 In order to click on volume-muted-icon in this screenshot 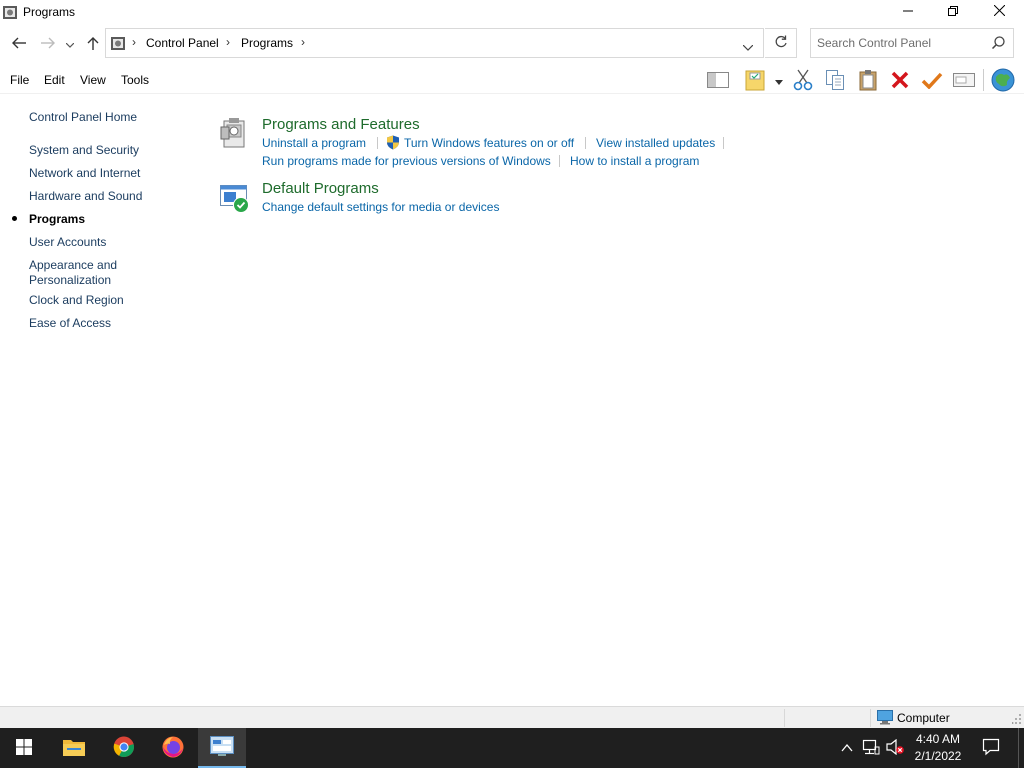, I will do `click(895, 748)`.